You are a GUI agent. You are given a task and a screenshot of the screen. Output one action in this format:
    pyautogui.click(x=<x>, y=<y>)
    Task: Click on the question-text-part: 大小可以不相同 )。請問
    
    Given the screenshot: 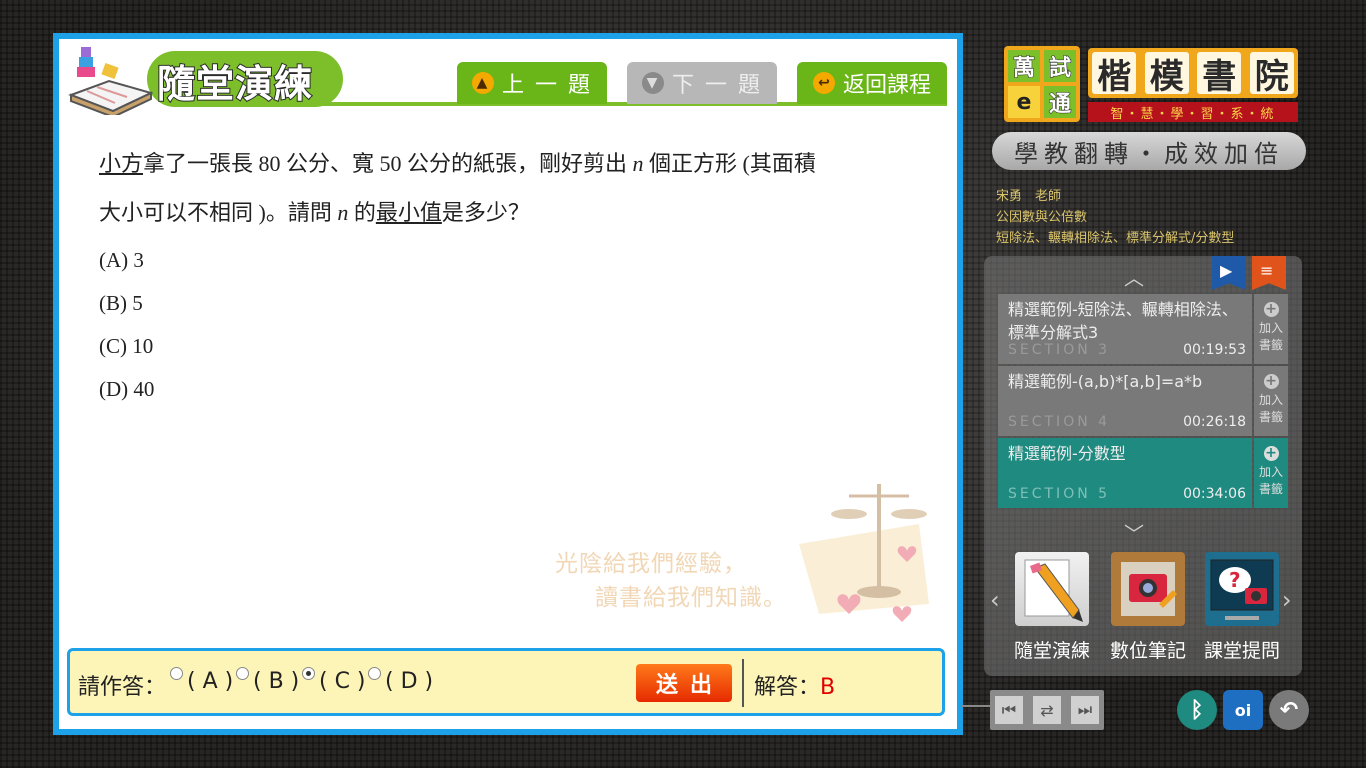 What is the action you would take?
    pyautogui.click(x=218, y=212)
    